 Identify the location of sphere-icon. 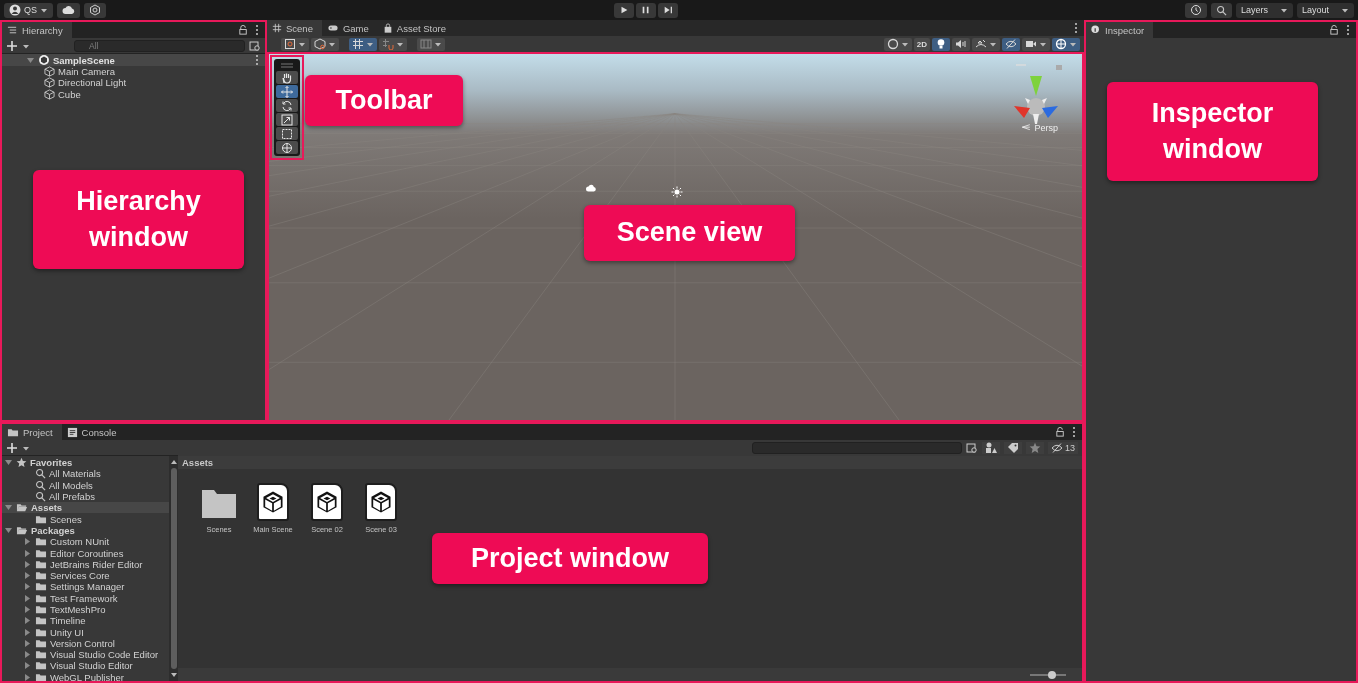
(892, 44).